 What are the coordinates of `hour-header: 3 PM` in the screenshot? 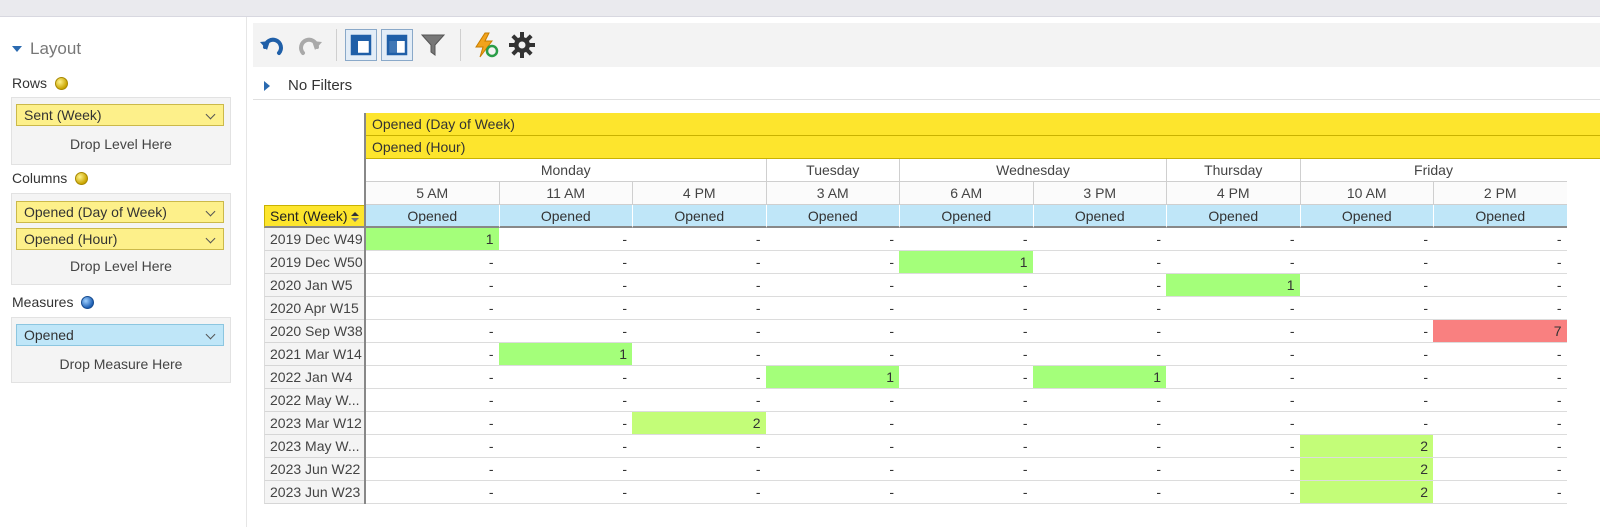 It's located at (1099, 193).